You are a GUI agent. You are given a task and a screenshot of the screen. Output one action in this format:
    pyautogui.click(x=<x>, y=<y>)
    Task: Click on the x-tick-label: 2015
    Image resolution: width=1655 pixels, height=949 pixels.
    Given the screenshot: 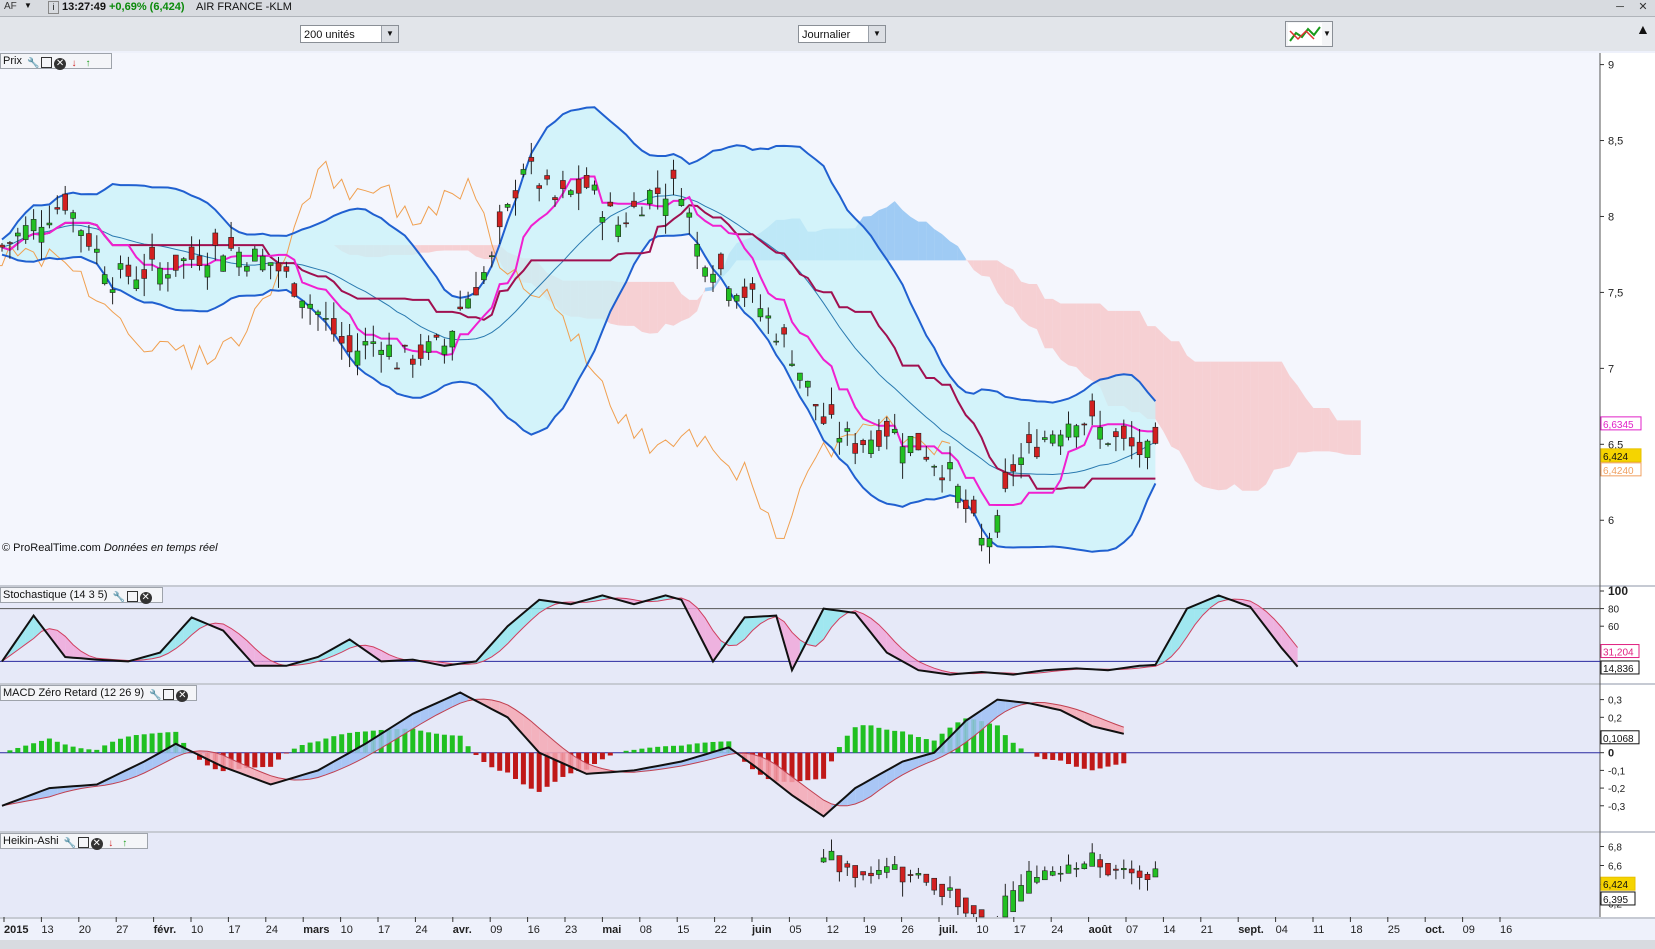 What is the action you would take?
    pyautogui.click(x=16, y=930)
    